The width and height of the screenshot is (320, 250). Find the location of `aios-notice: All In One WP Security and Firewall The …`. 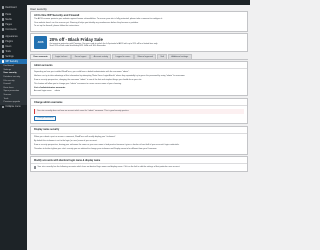

aios-notice: All In One WP Security and Firewall The … is located at coordinates (139, 21).